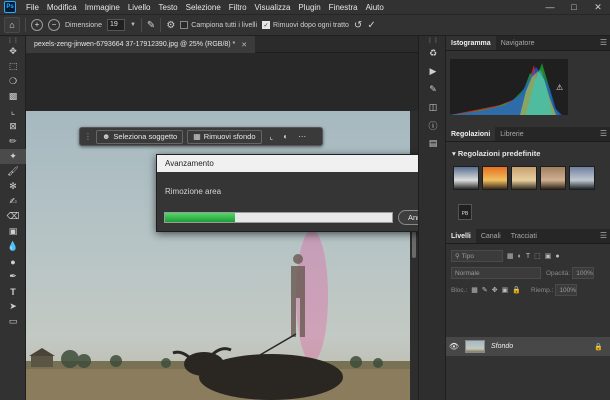 This screenshot has height=400, width=610. I want to click on type-tool-icon: T, so click(13, 291).